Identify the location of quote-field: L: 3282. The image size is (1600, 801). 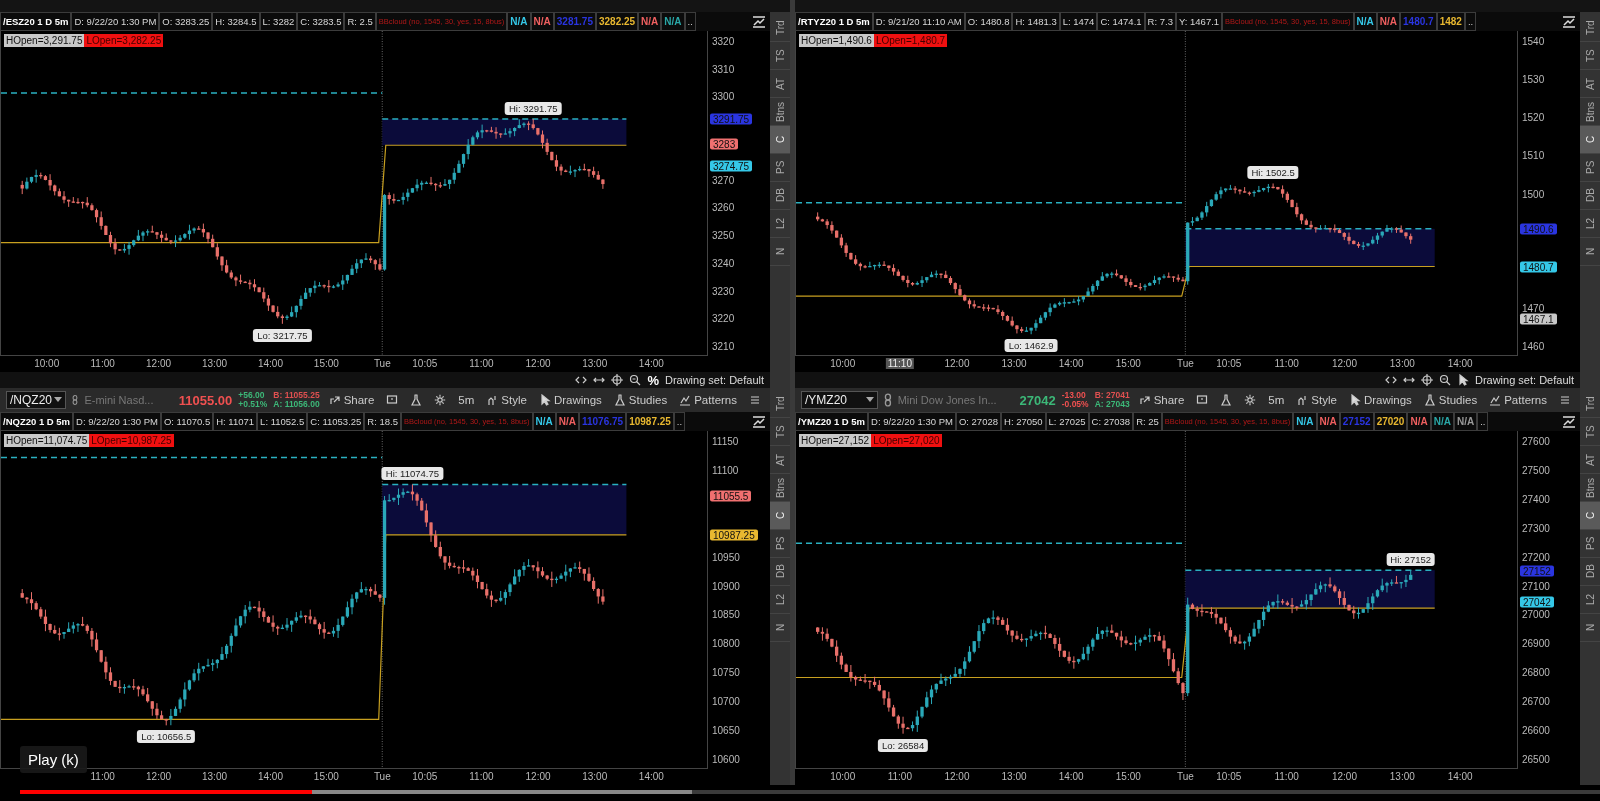
(278, 21).